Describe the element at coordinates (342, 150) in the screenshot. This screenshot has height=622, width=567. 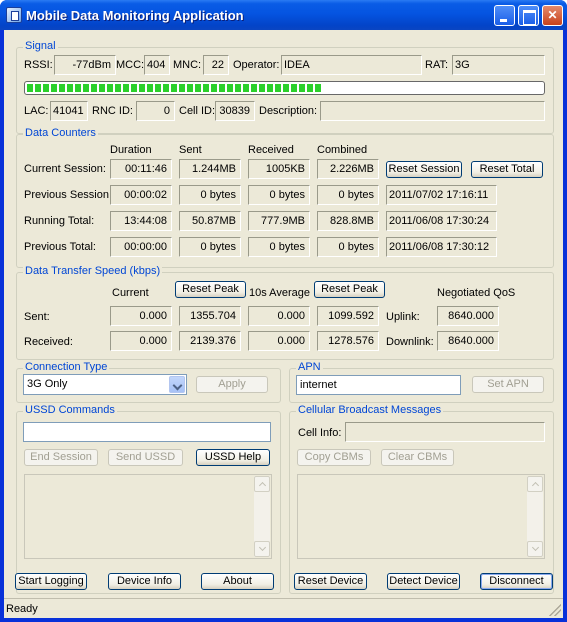
I see `header-combined: Combined` at that location.